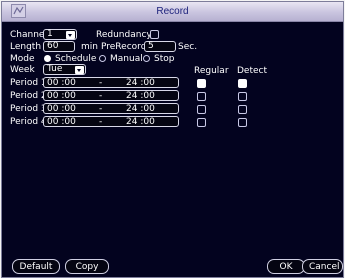 The width and height of the screenshot is (345, 278). What do you see at coordinates (60, 34) in the screenshot?
I see `channel-select: 1` at bounding box center [60, 34].